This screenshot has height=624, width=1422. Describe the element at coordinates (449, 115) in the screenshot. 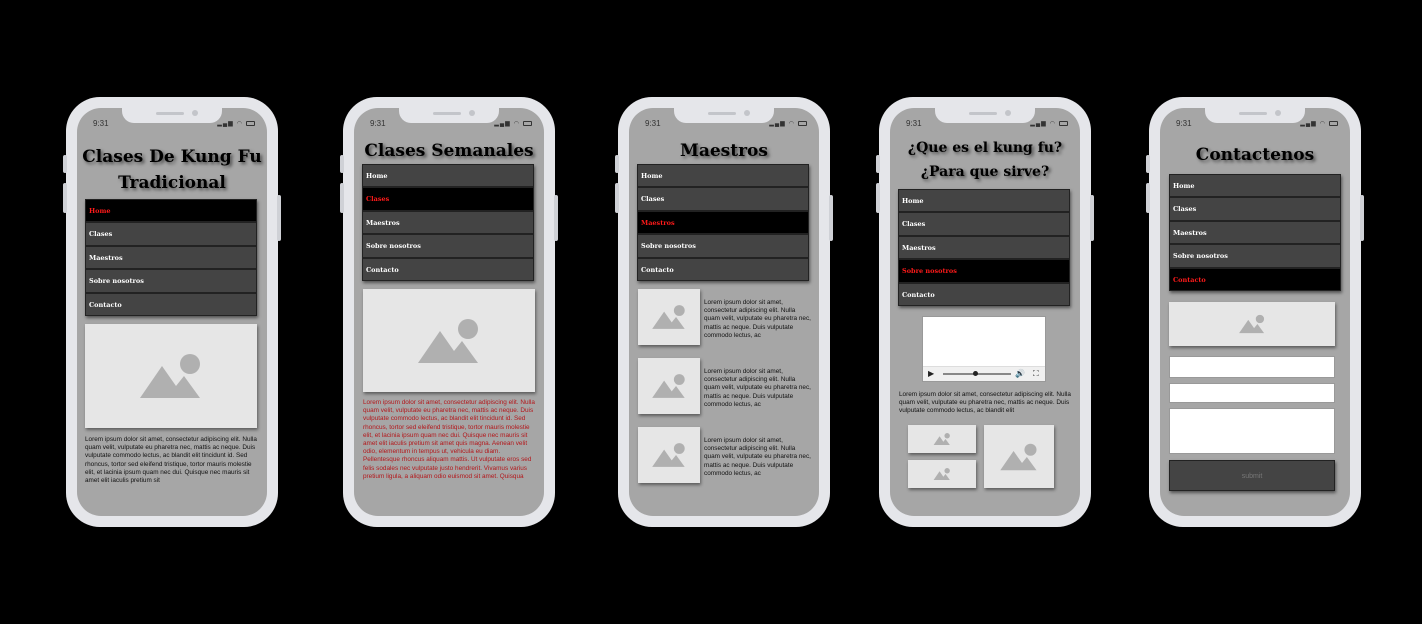

I see `notch` at that location.